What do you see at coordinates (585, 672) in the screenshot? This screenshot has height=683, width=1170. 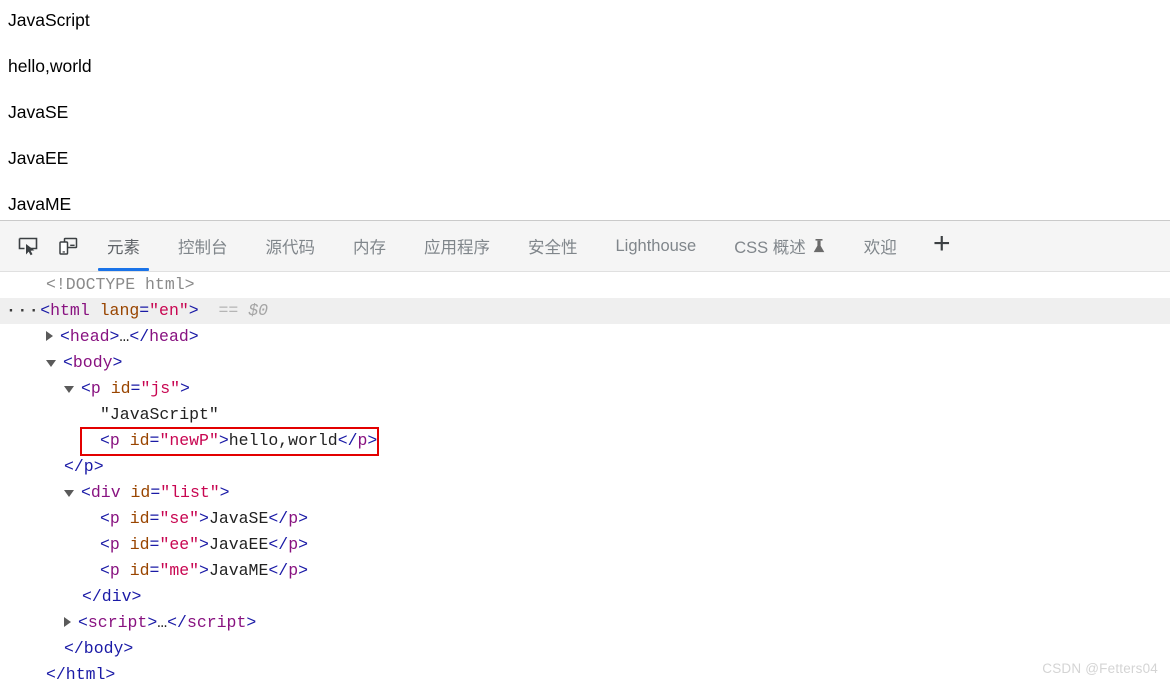 I see `dom-row-html-close: </html>` at bounding box center [585, 672].